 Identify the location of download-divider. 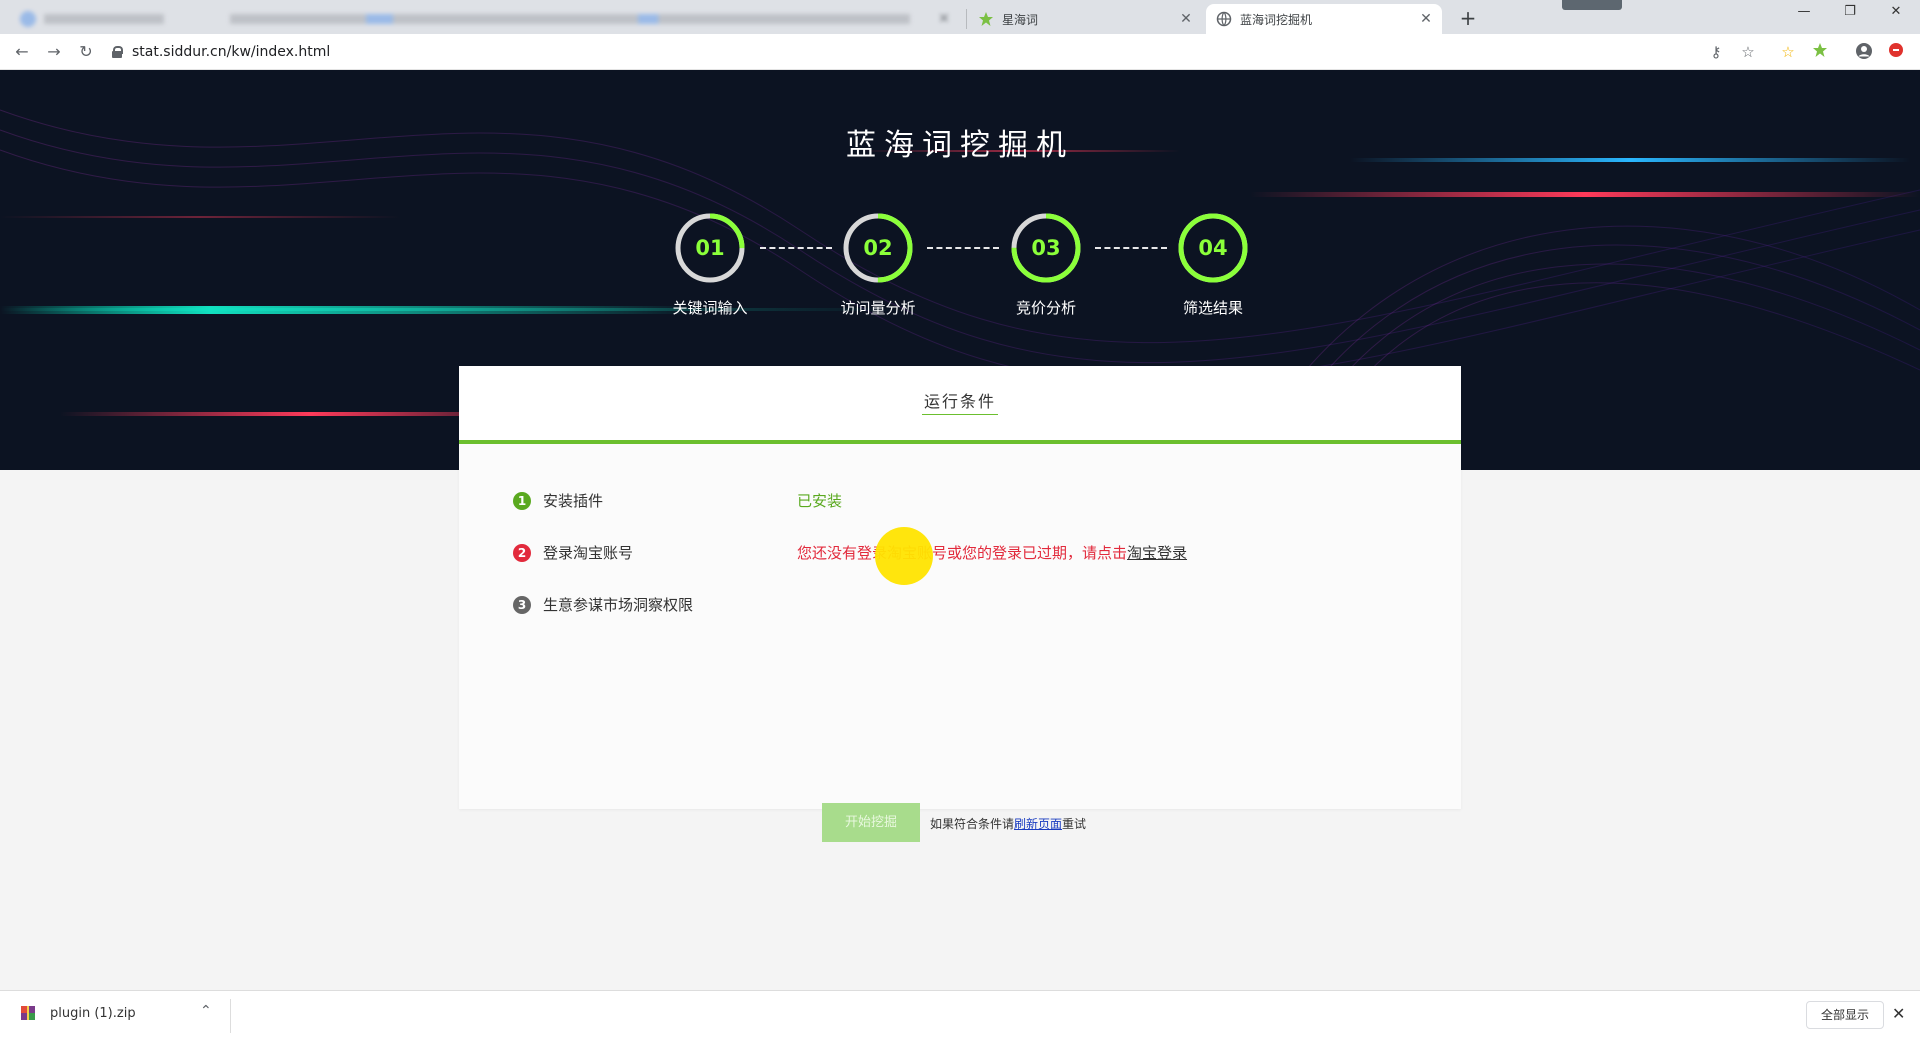
(230, 1016).